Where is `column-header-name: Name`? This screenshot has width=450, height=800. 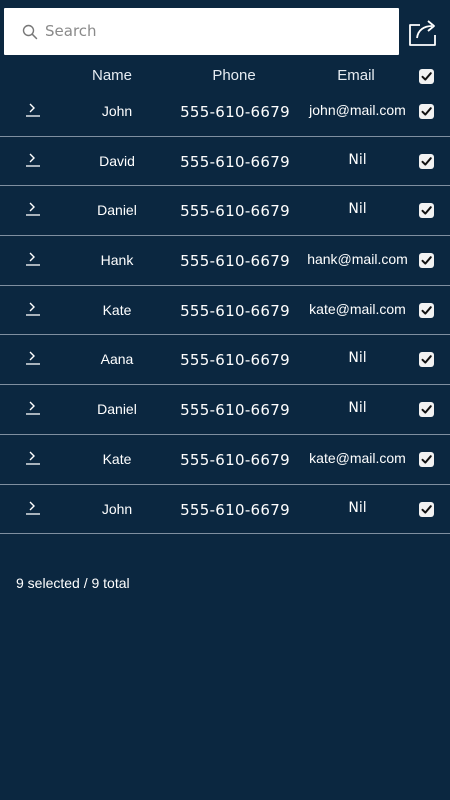 column-header-name: Name is located at coordinates (112, 75).